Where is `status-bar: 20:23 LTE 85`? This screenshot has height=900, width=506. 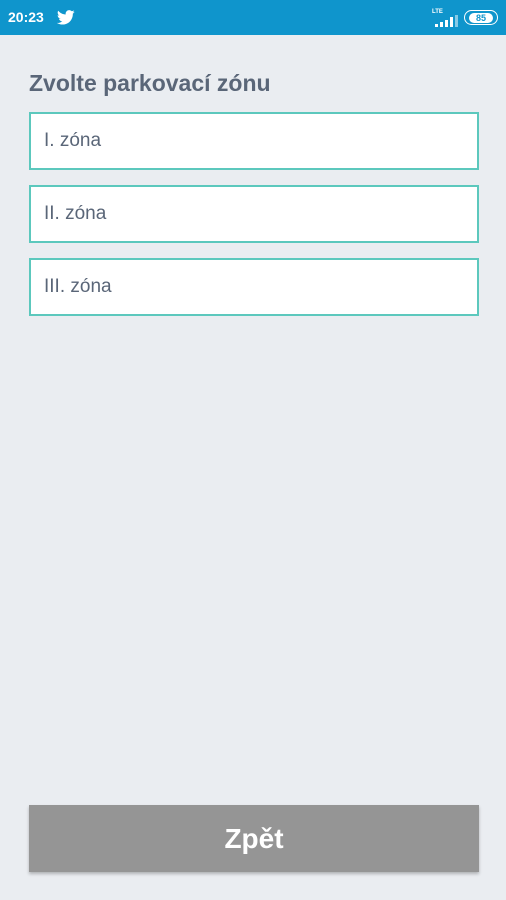 status-bar: 20:23 LTE 85 is located at coordinates (253, 17).